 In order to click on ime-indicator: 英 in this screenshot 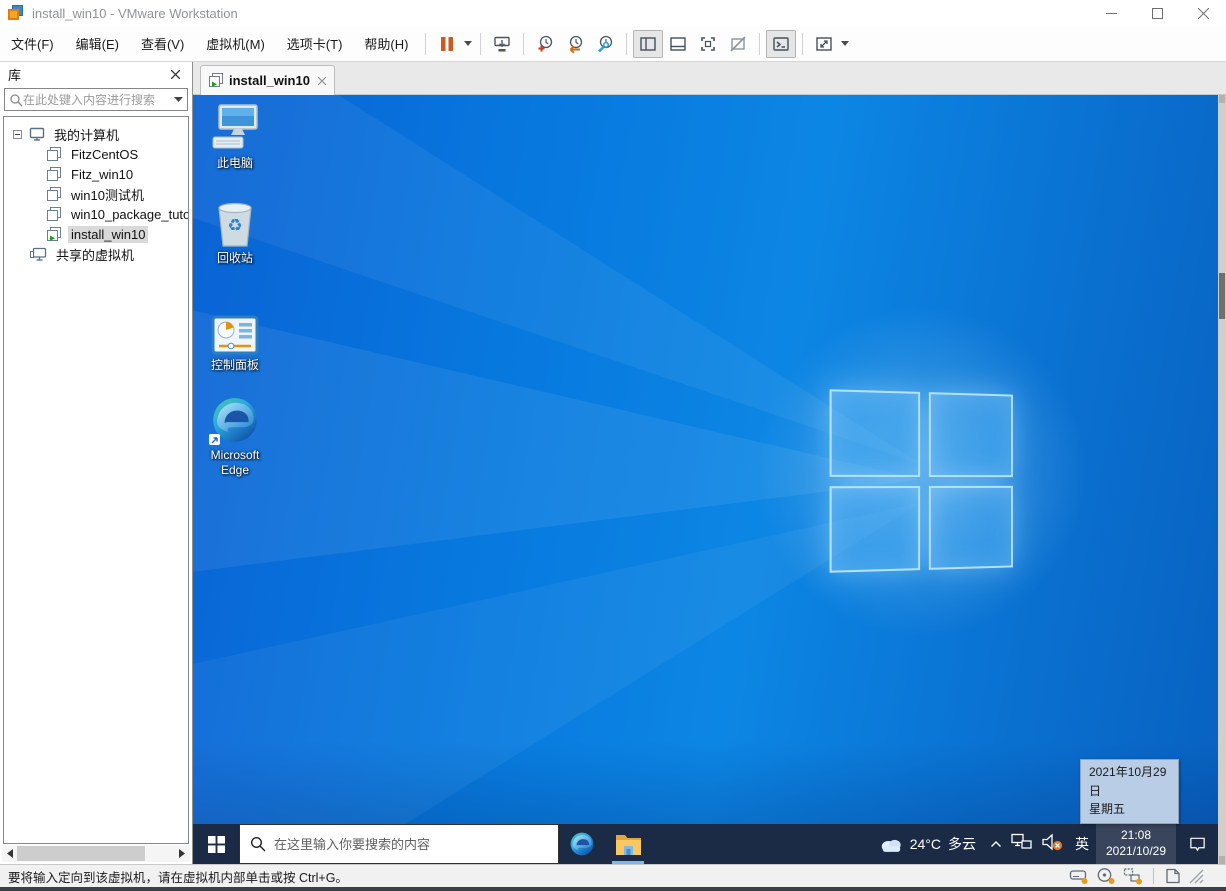, I will do `click(1082, 844)`.